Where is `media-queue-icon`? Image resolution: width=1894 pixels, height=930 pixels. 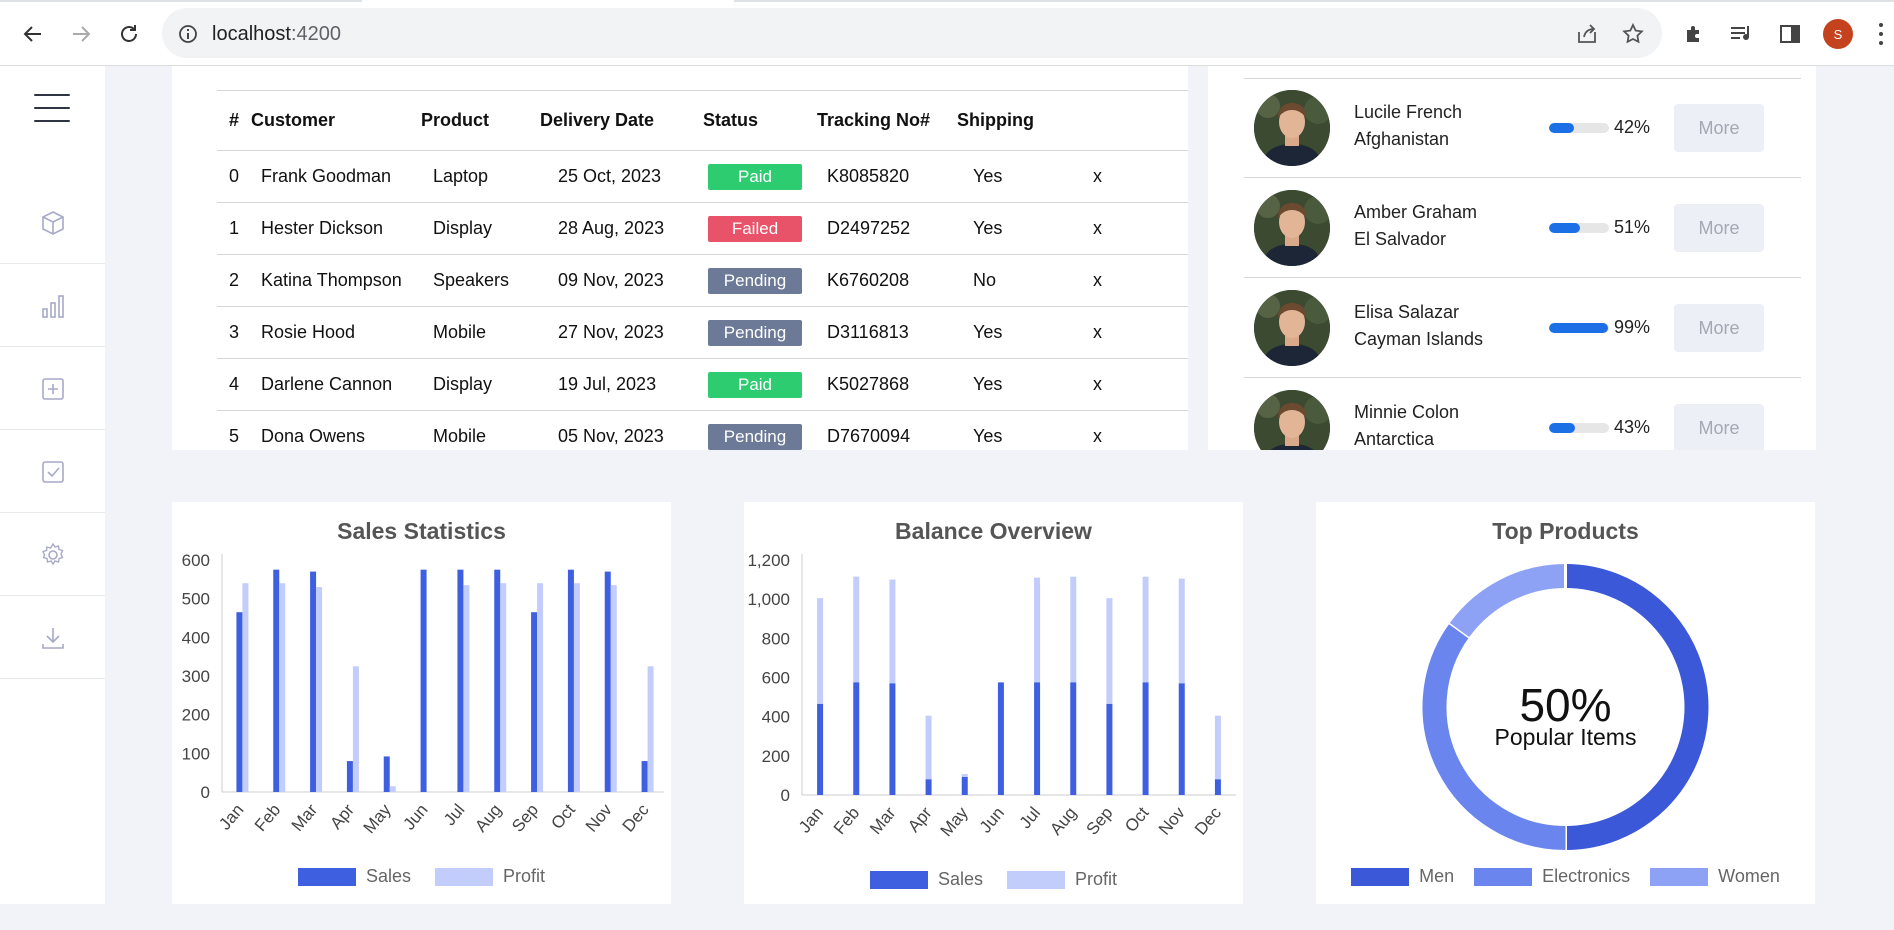 media-queue-icon is located at coordinates (1742, 34).